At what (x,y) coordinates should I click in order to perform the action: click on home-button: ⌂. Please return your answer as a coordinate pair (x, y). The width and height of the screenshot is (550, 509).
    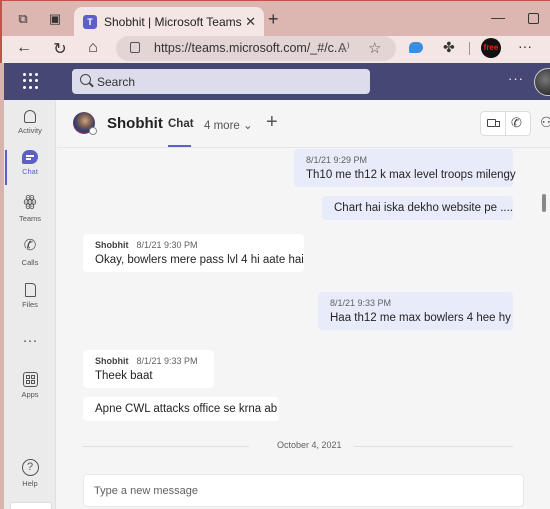
    Looking at the image, I should click on (93, 48).